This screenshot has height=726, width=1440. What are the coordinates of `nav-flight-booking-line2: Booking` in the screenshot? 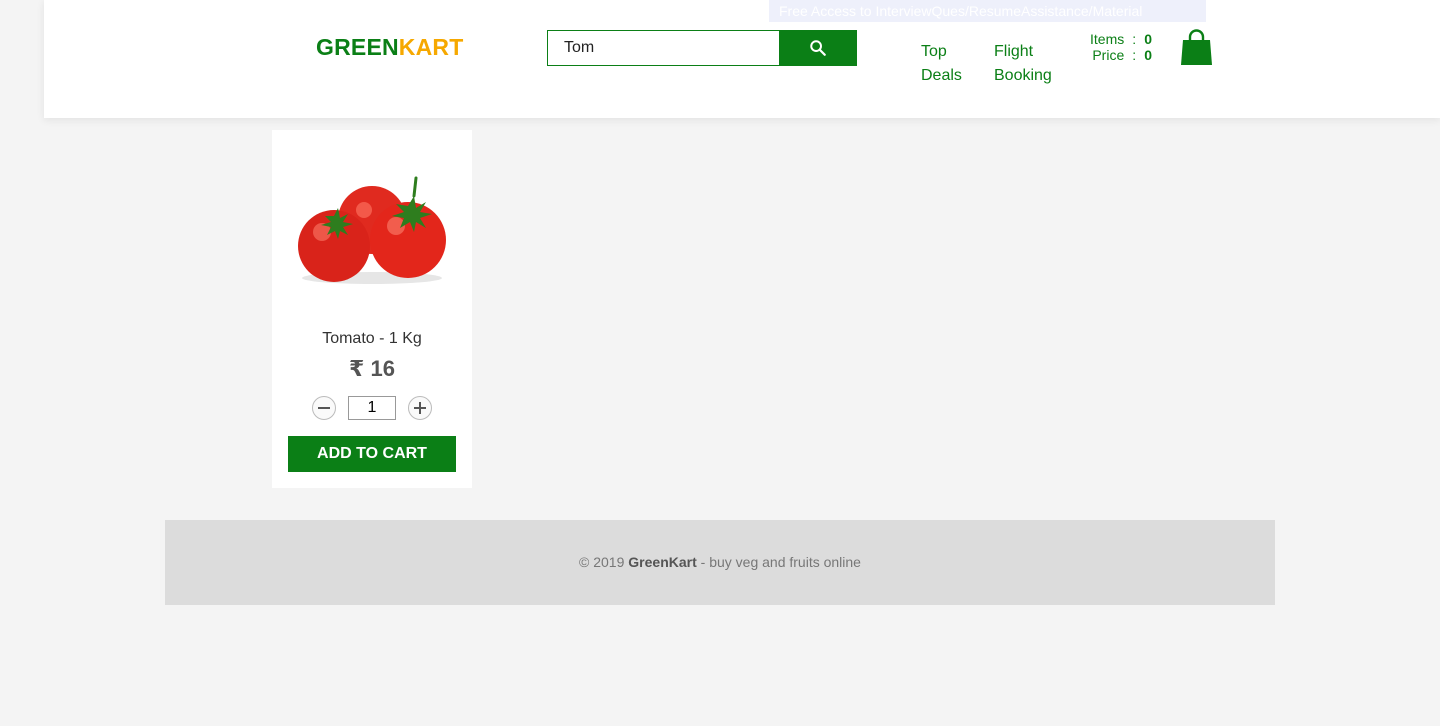 It's located at (1023, 75).